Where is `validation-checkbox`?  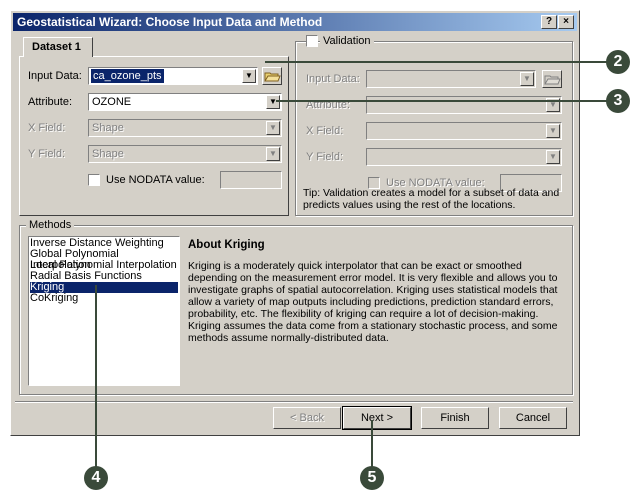
validation-checkbox is located at coordinates (312, 41).